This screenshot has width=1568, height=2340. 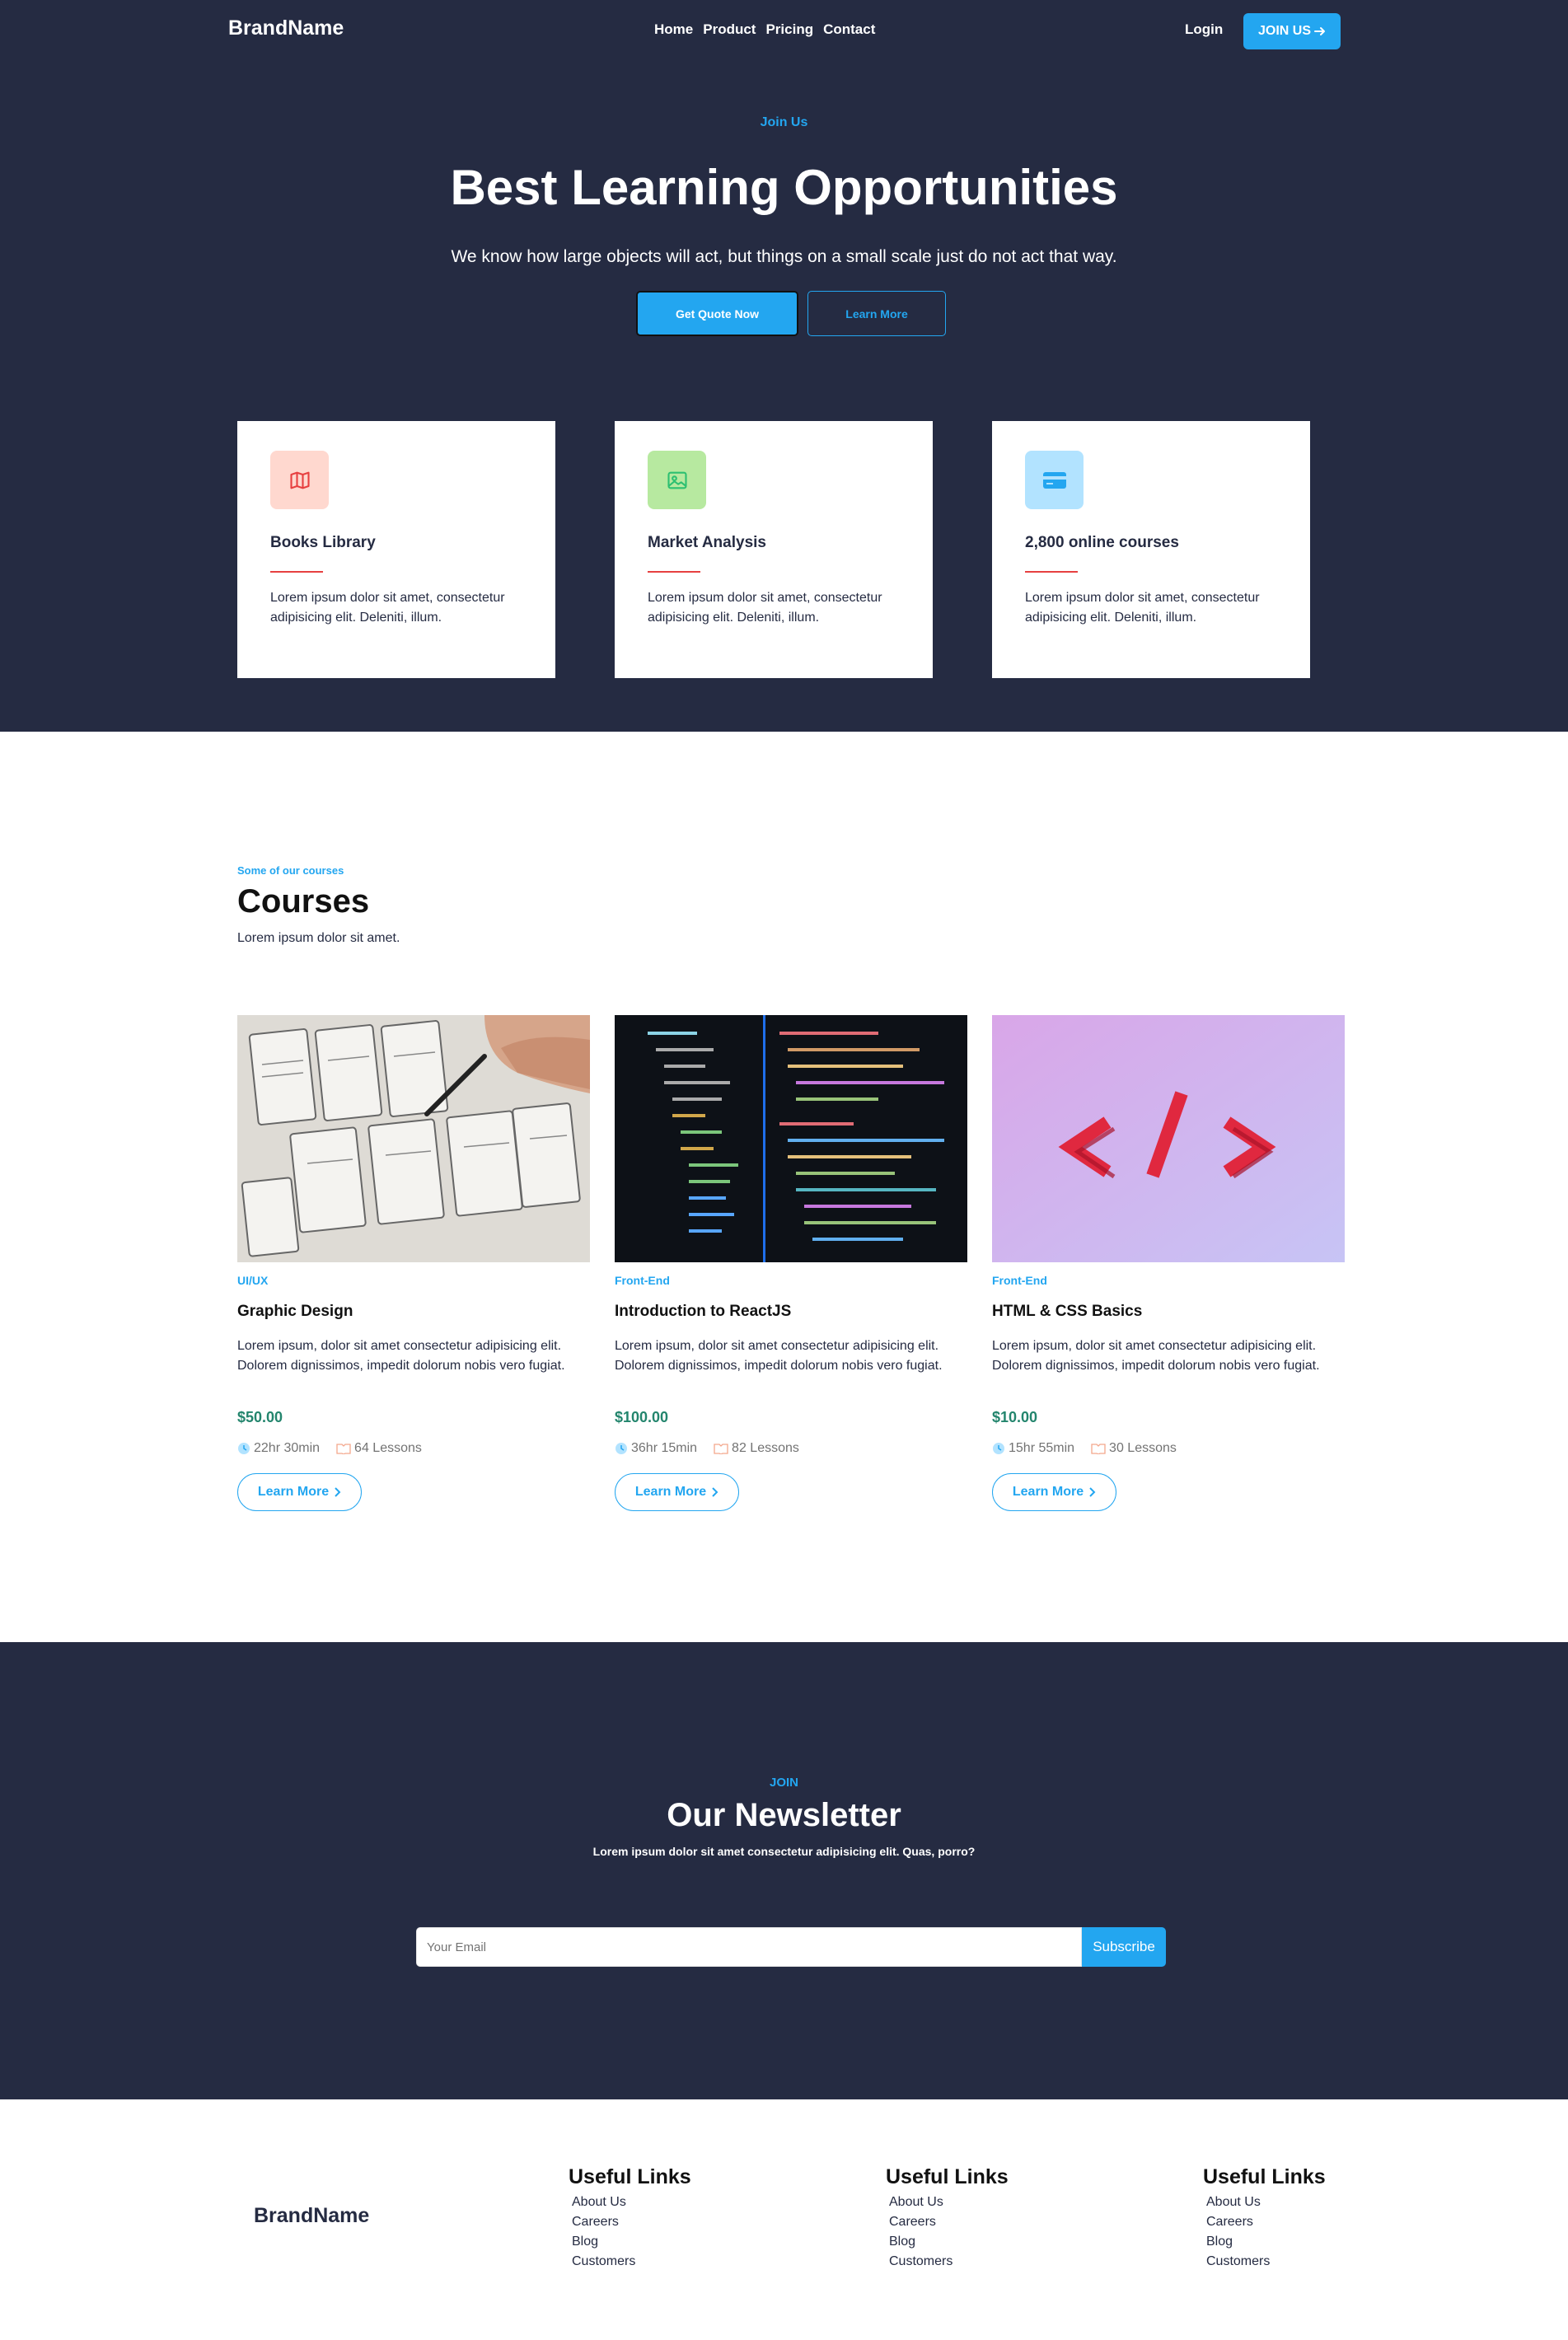 What do you see at coordinates (287, 1448) in the screenshot?
I see `course-duration-text: 22hr 30min` at bounding box center [287, 1448].